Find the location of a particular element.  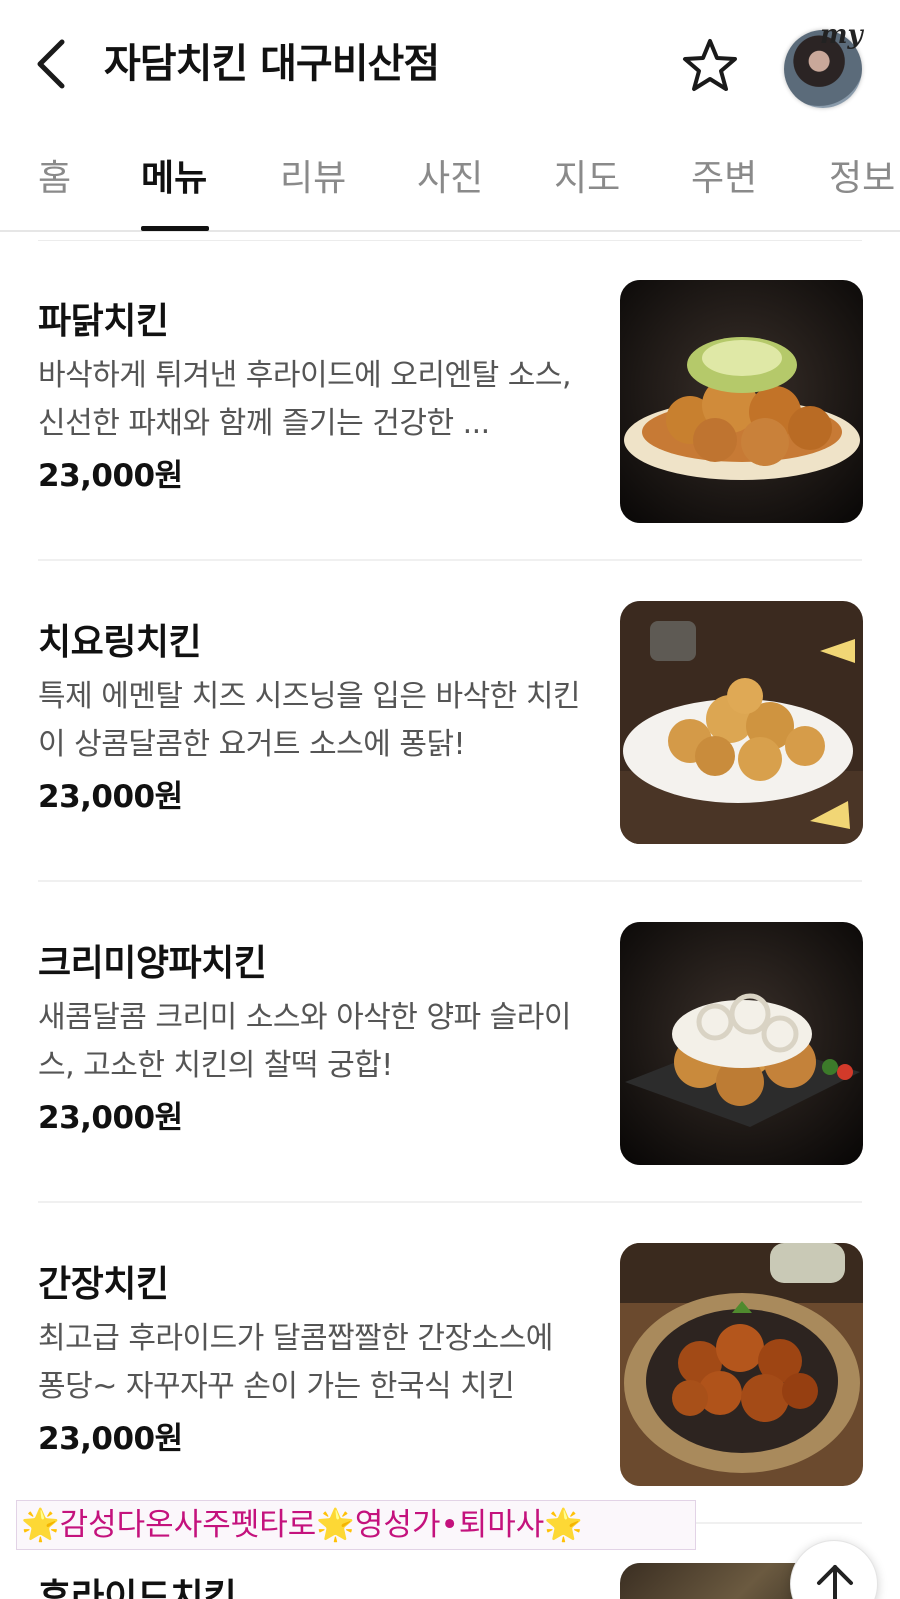

tab-photos: 사진 is located at coordinates (450, 179).